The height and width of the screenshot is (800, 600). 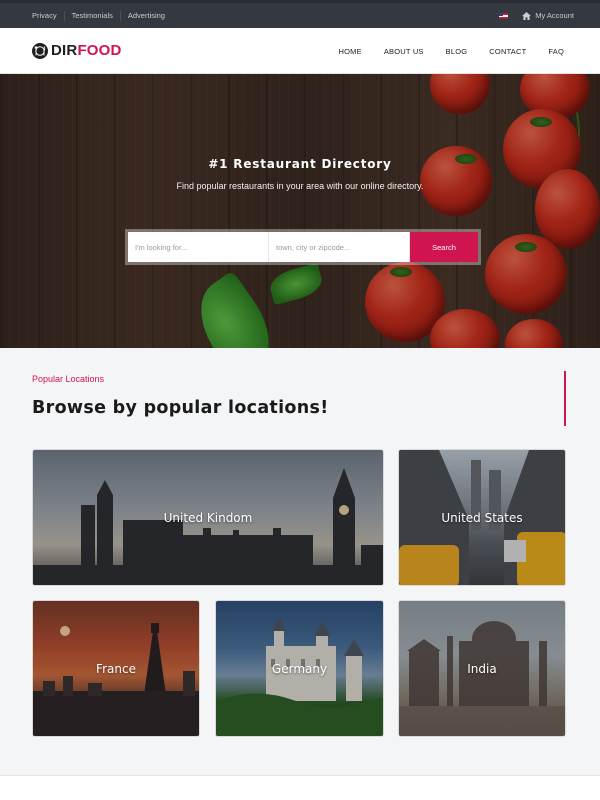 I want to click on main-nav: HOME ABOUT US BLOG CONTACT FAQ, so click(x=451, y=51).